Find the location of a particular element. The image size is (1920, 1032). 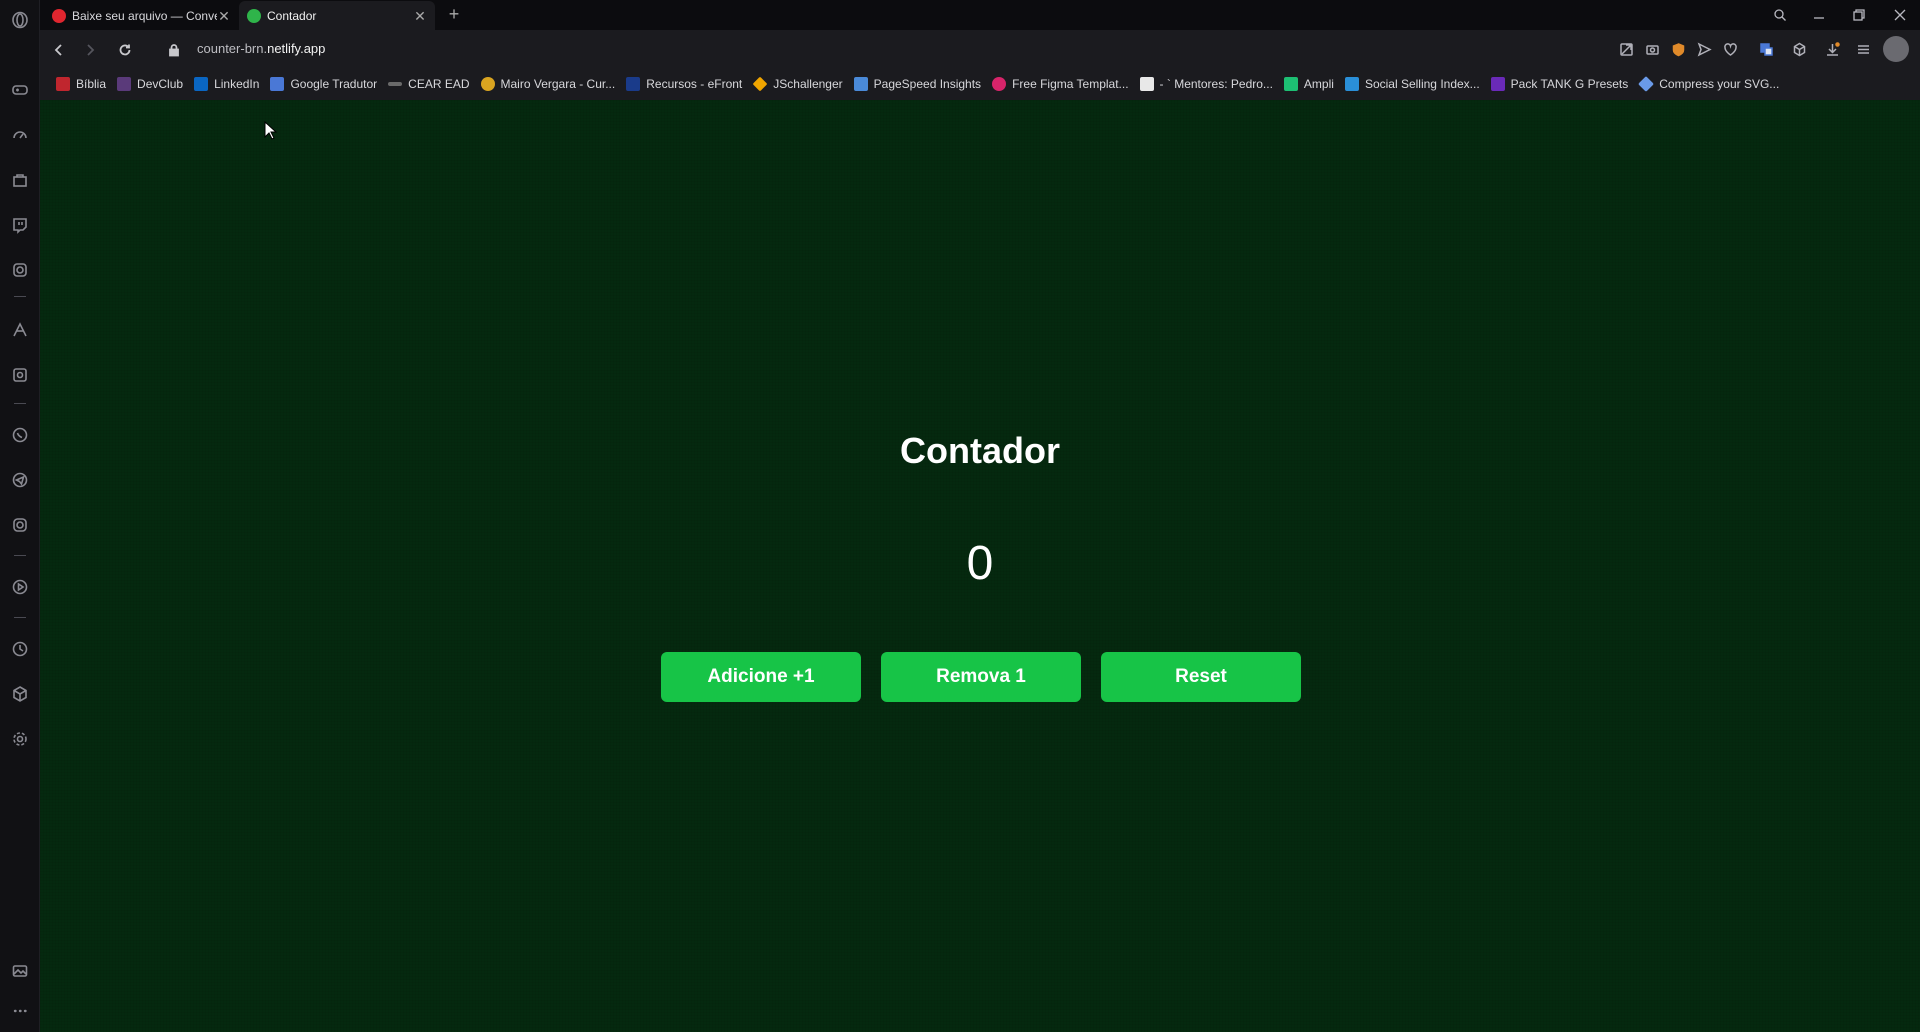

translate-icon is located at coordinates (1766, 49).